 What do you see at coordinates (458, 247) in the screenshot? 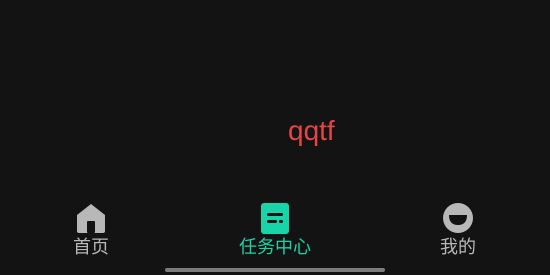
I see `tab-mine-label: 我的` at bounding box center [458, 247].